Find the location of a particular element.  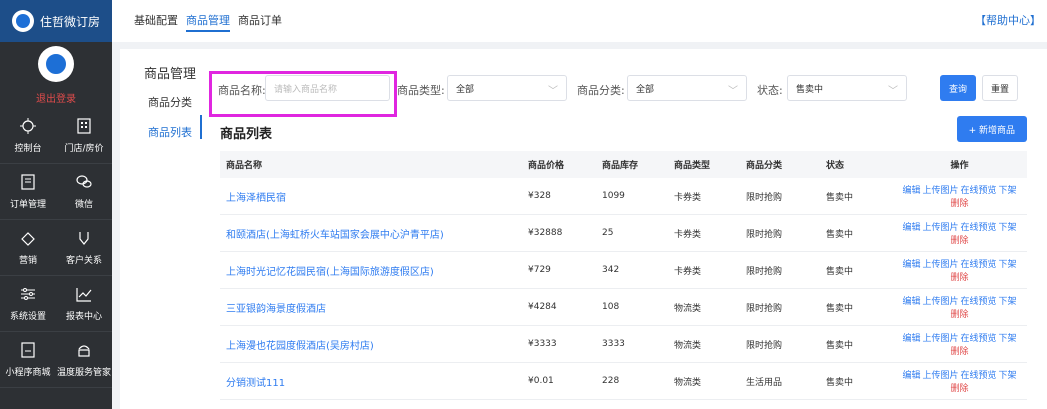

sidebar-item-mini-program: 小程序商城 is located at coordinates (28, 360).